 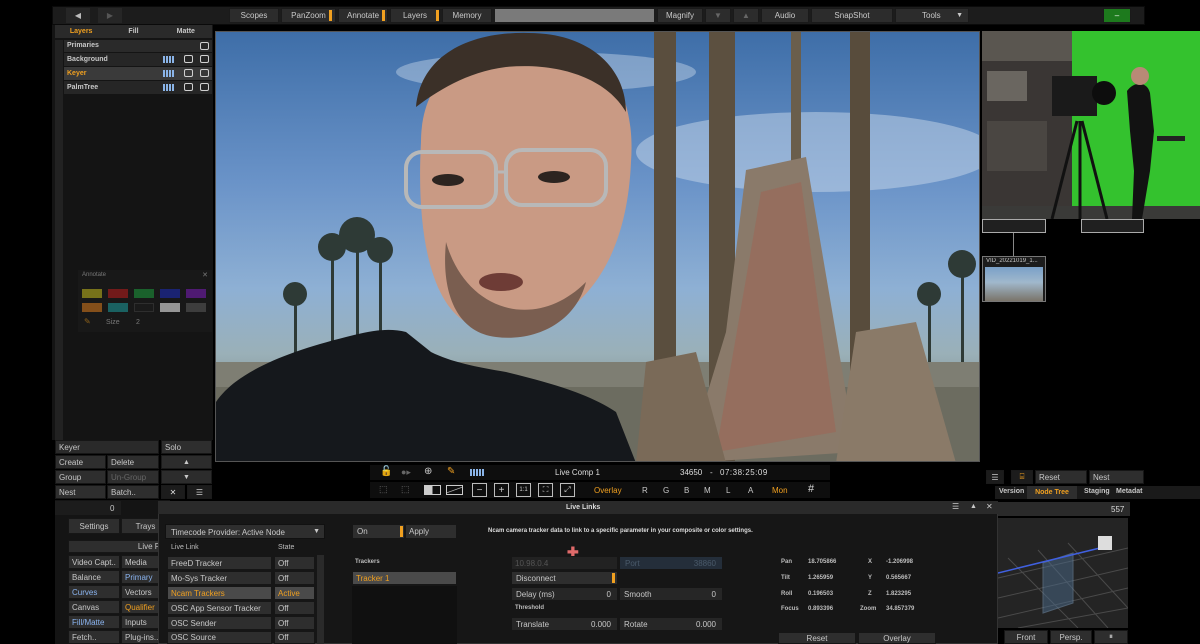 I want to click on perspective-view-button: Persp., so click(x=1071, y=637).